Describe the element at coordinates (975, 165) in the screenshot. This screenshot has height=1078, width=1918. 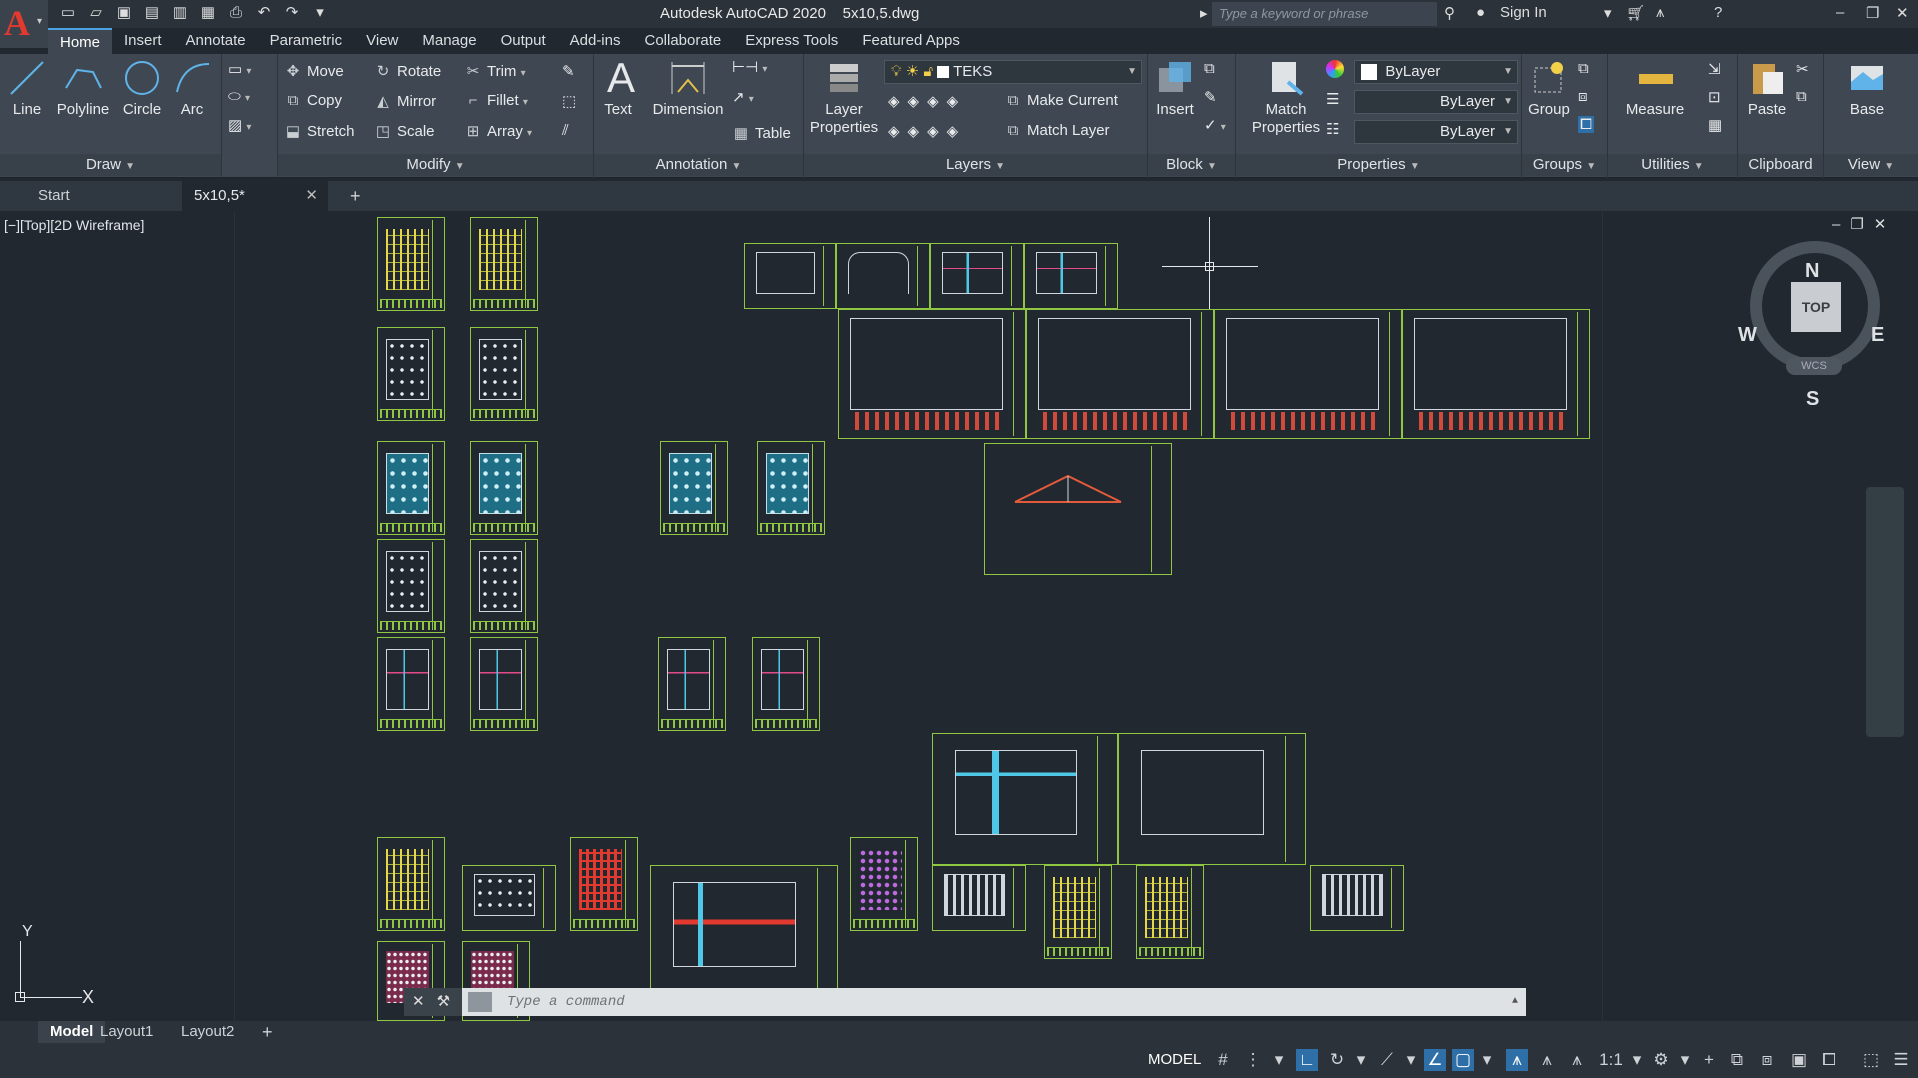
I see `layers-panel-title: Layers ▼` at that location.